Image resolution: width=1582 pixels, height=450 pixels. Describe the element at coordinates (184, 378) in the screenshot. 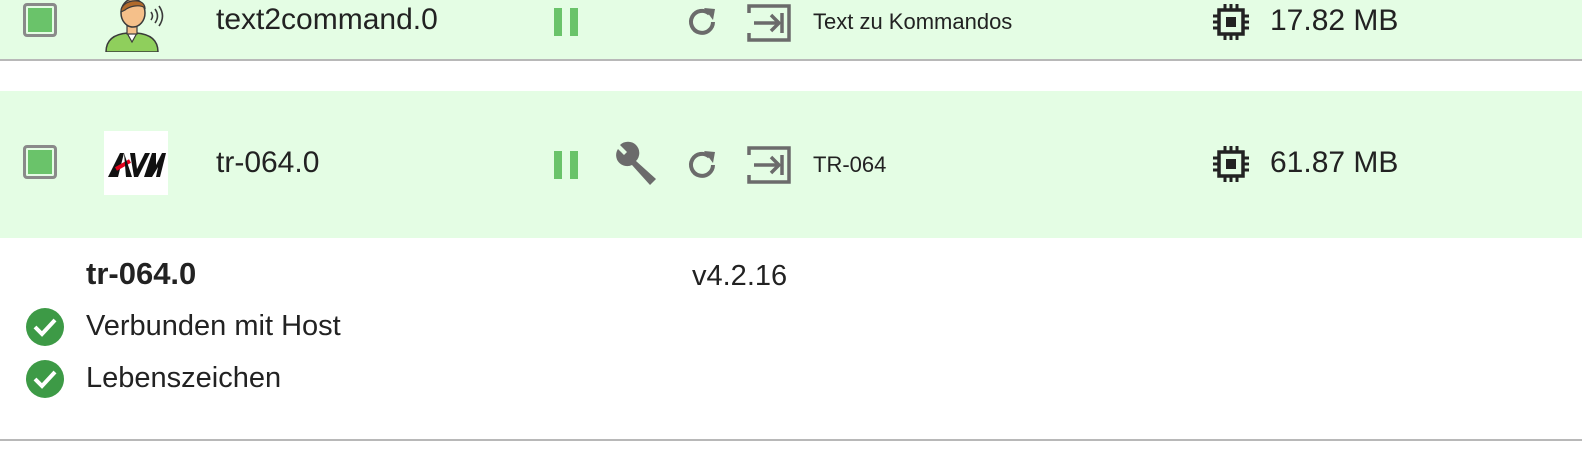

I see `status-heartbeat: Lebenszeichen` at that location.